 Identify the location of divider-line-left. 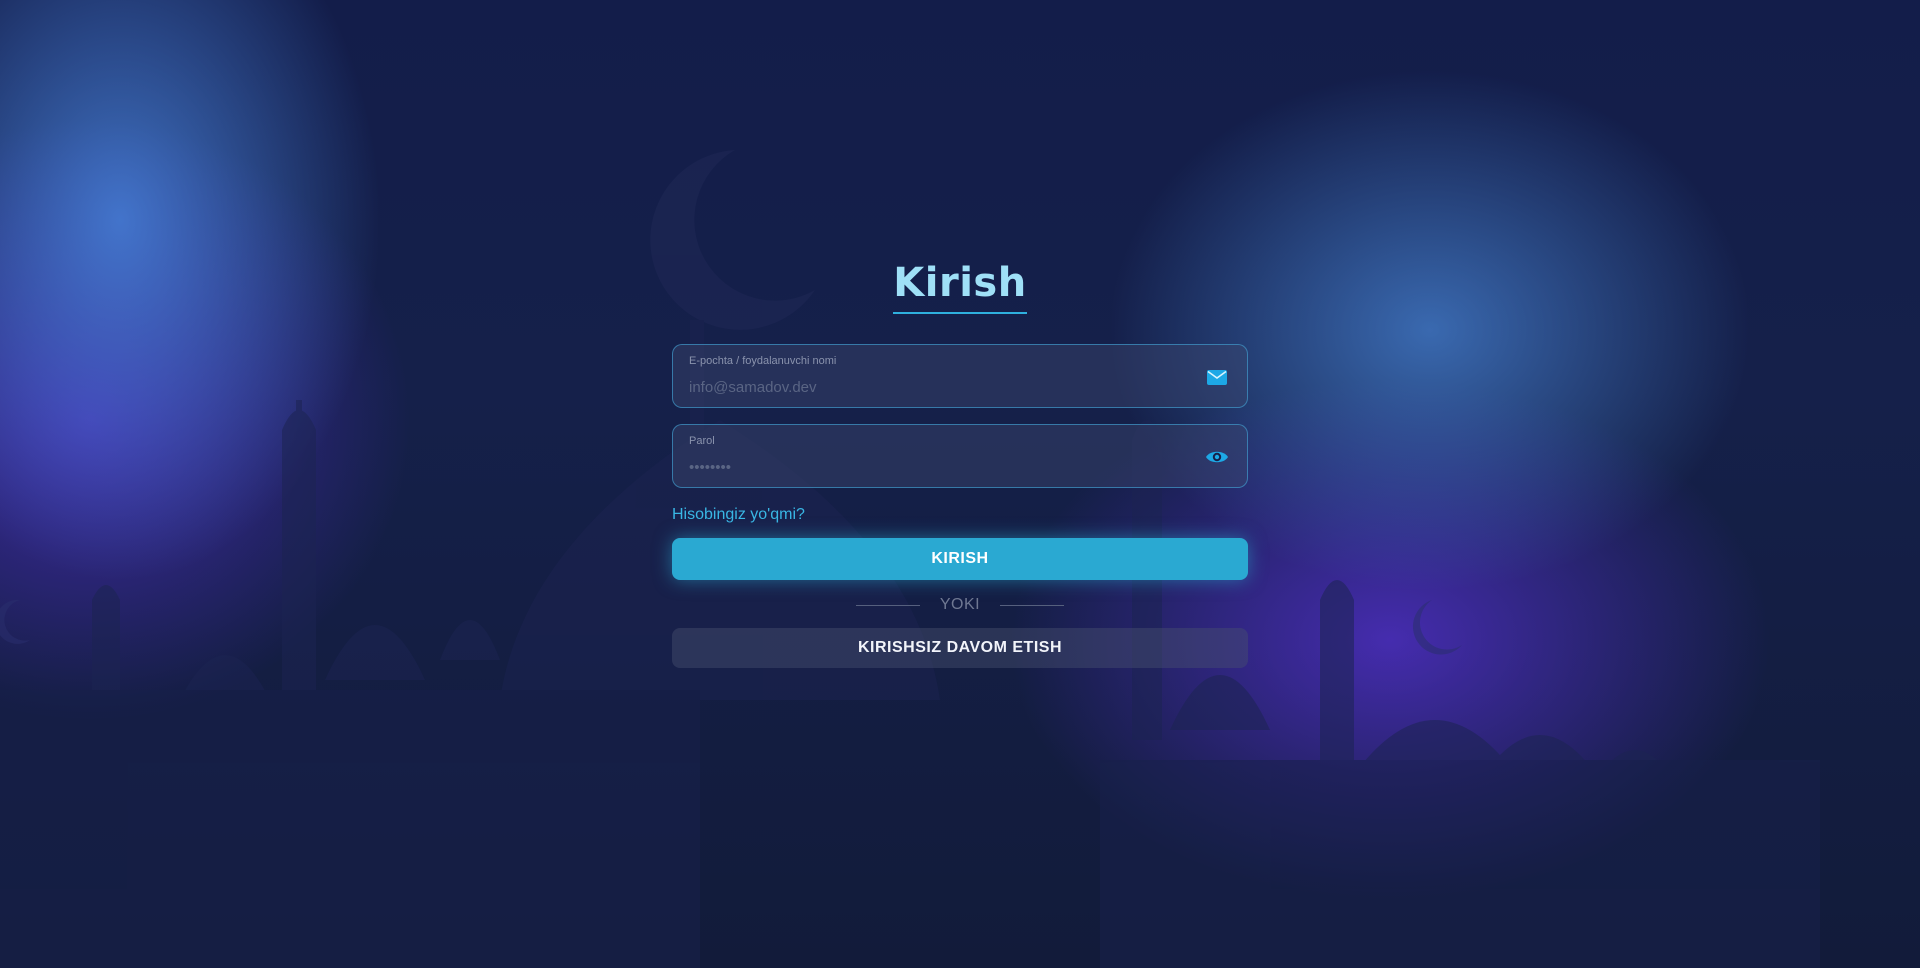
(887, 605).